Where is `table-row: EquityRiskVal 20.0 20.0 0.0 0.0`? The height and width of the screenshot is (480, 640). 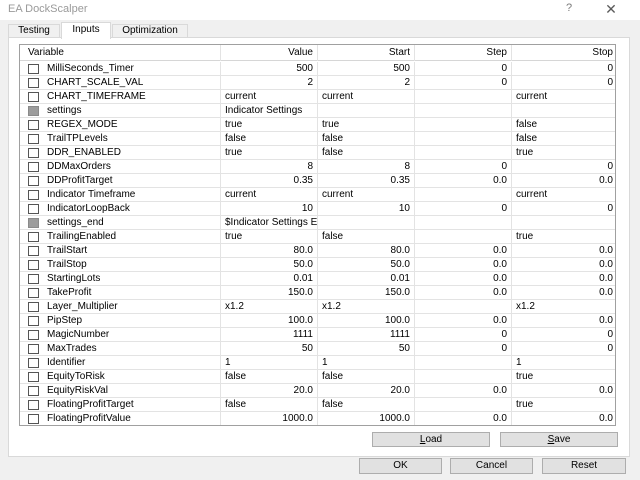 table-row: EquityRiskVal 20.0 20.0 0.0 0.0 is located at coordinates (317, 391).